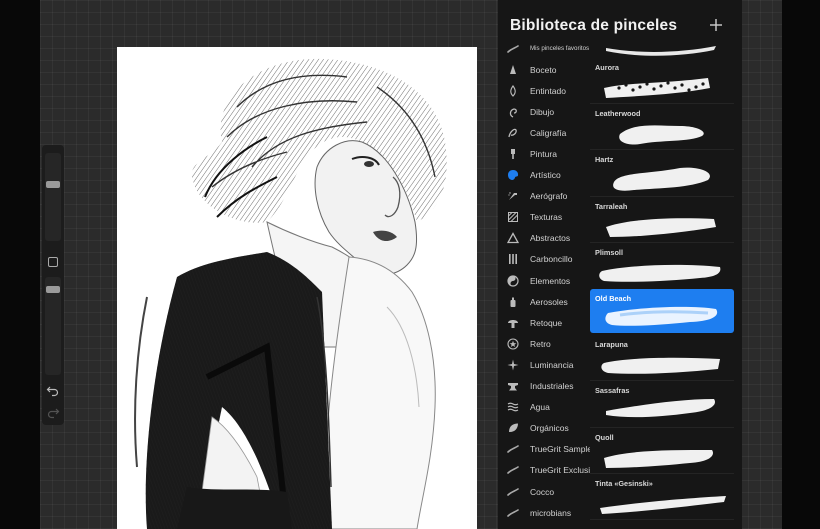  Describe the element at coordinates (513, 217) in the screenshot. I see `texture-icon` at that location.